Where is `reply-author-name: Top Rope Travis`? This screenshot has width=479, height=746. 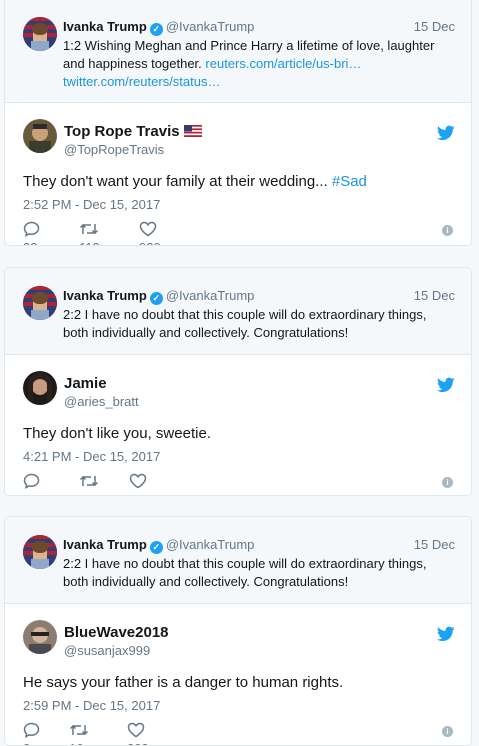 reply-author-name: Top Rope Travis is located at coordinates (133, 131).